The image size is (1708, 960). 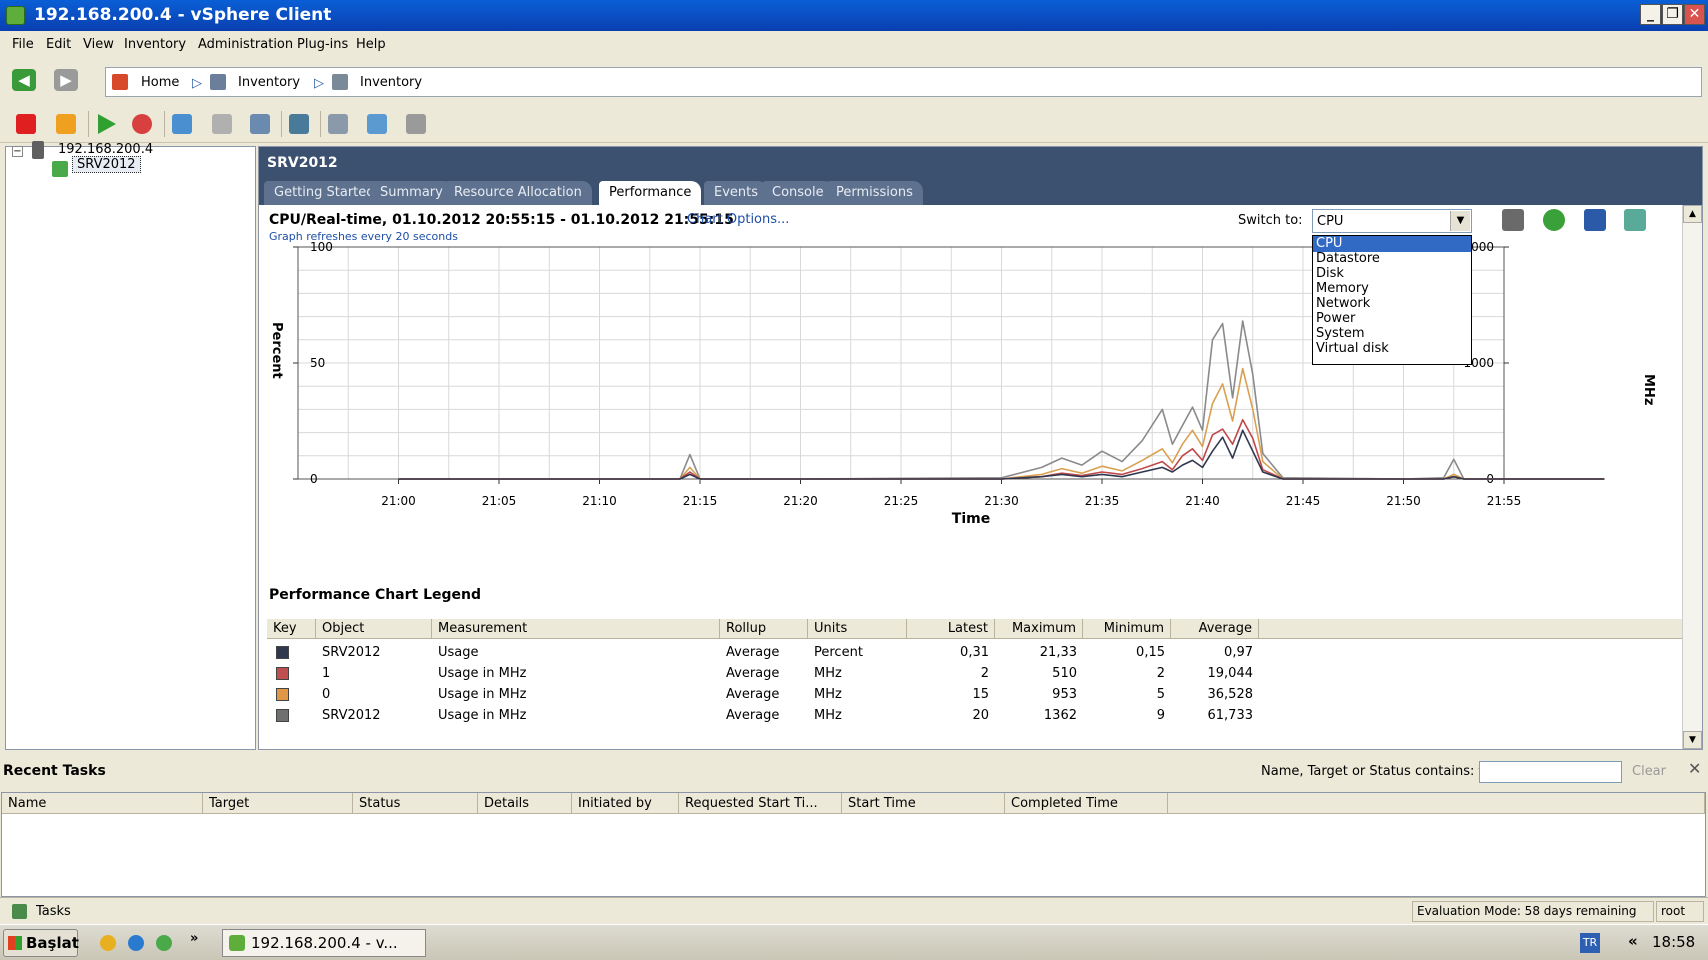 I want to click on quicklaunch-more-icon: », so click(x=194, y=938).